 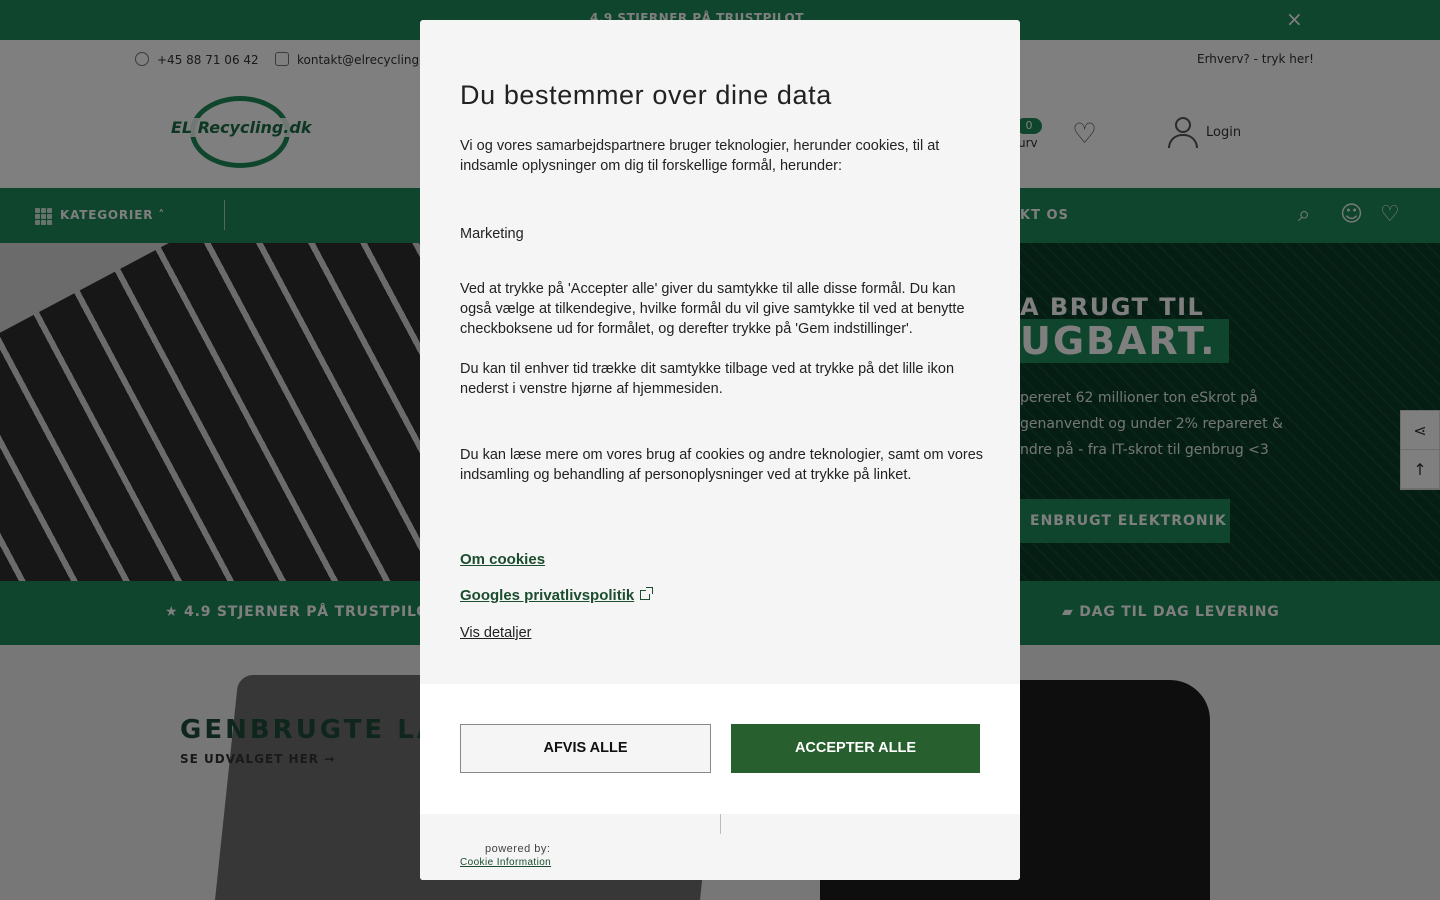 I want to click on reject-all-button: AFVIS ALLE, so click(x=585, y=748).